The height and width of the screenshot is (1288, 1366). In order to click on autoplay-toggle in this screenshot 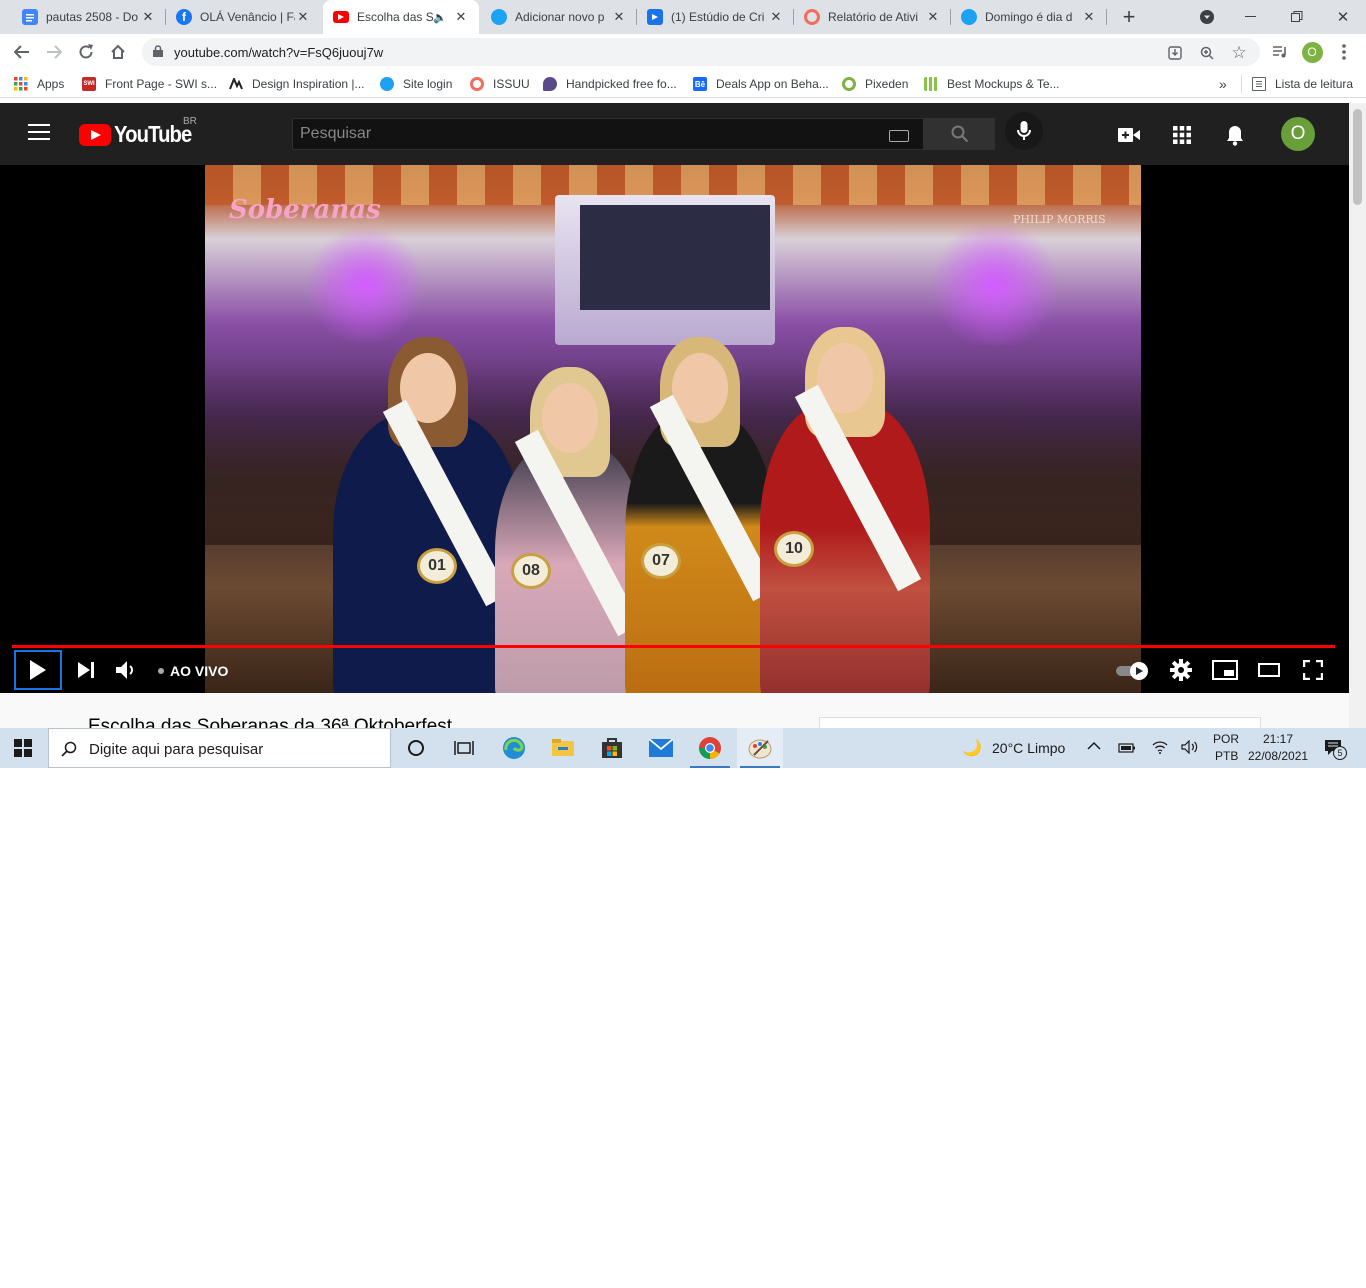, I will do `click(1133, 671)`.